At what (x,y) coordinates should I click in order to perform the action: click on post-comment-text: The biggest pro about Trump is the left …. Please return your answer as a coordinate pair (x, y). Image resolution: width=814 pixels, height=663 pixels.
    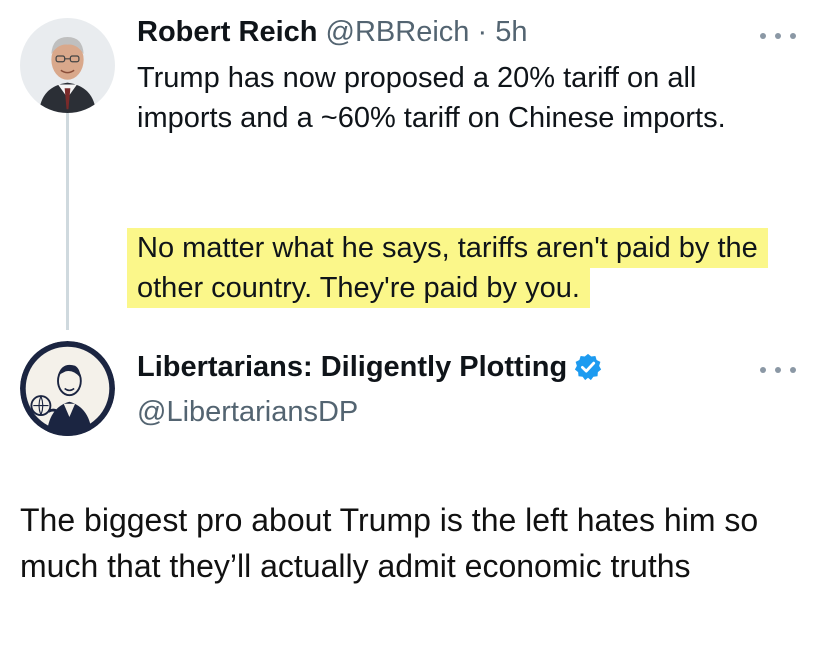
    Looking at the image, I should click on (389, 543).